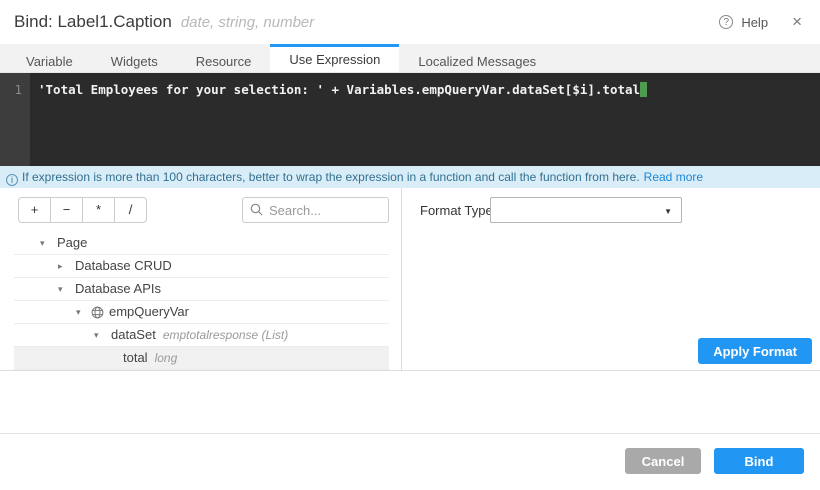 This screenshot has width=820, height=490. Describe the element at coordinates (755, 351) in the screenshot. I see `apply-format-button: Apply Format` at that location.